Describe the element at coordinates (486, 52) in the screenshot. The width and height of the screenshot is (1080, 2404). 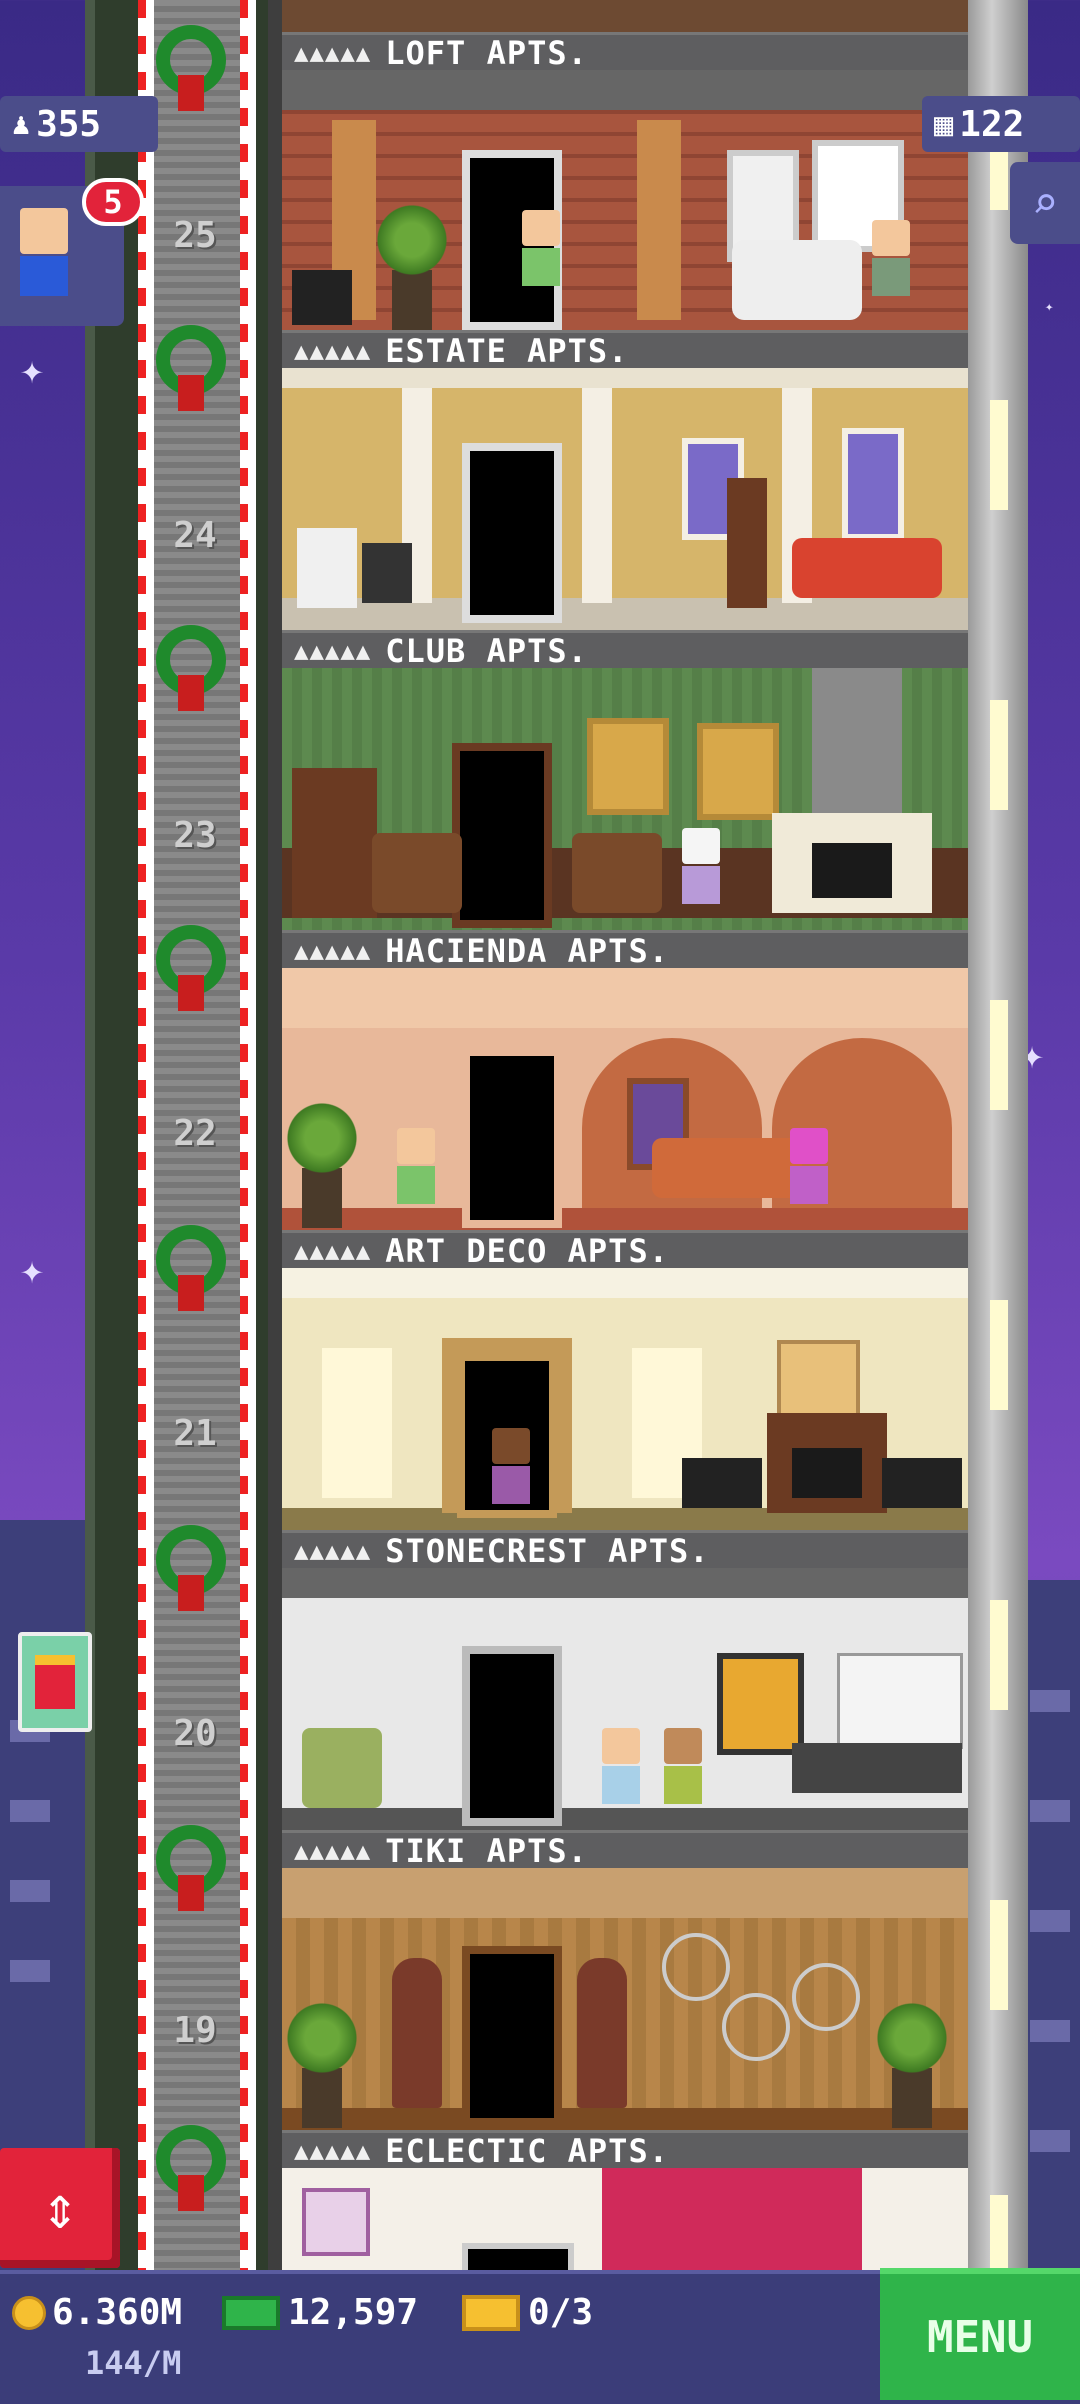
I see `floor-name: LOFT APTS.` at that location.